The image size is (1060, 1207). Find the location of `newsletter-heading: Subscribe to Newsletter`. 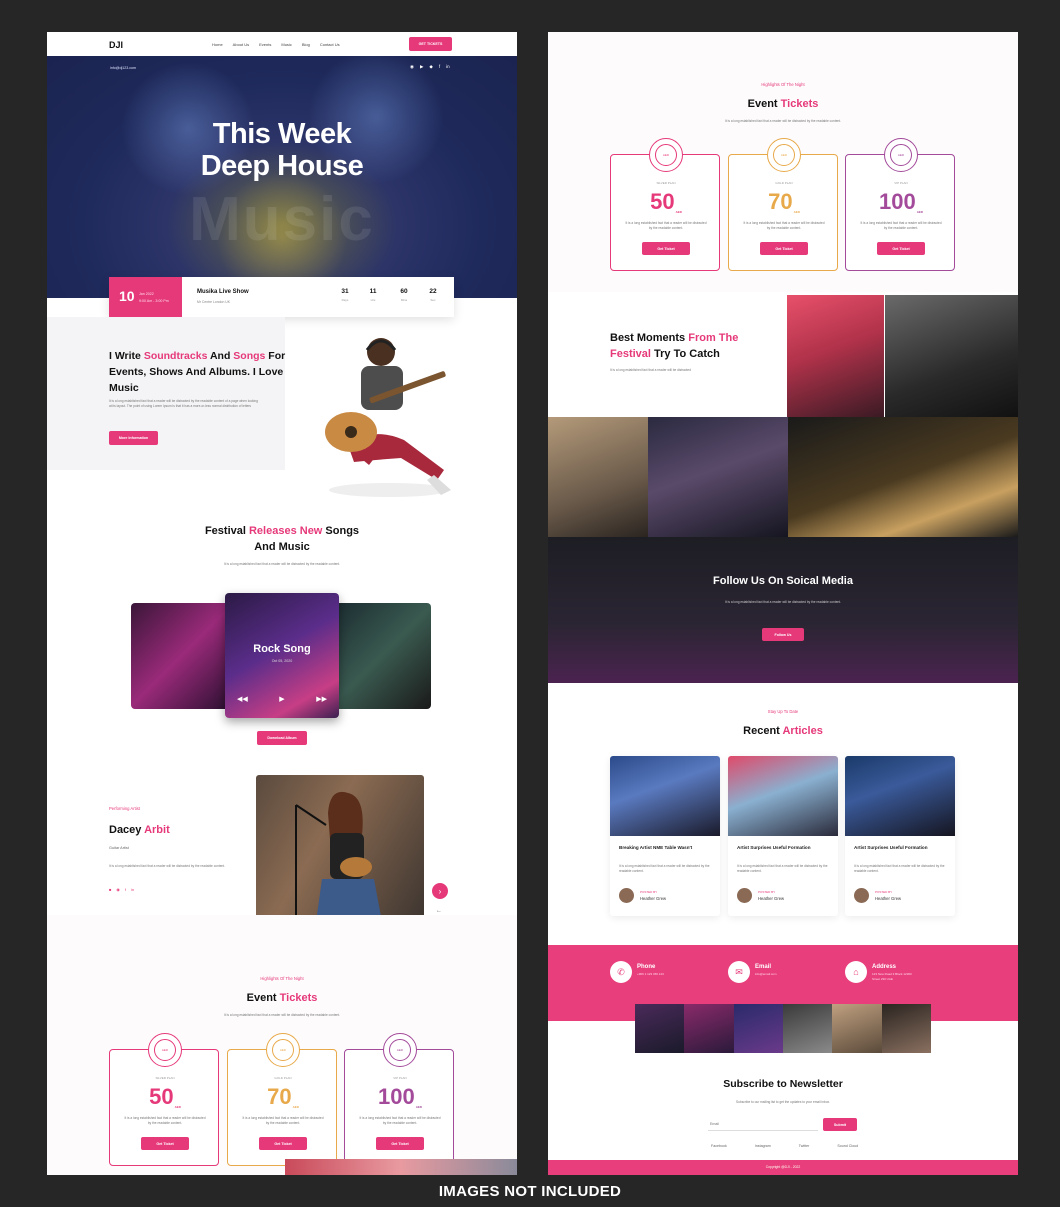

newsletter-heading: Subscribe to Newsletter is located at coordinates (783, 1084).